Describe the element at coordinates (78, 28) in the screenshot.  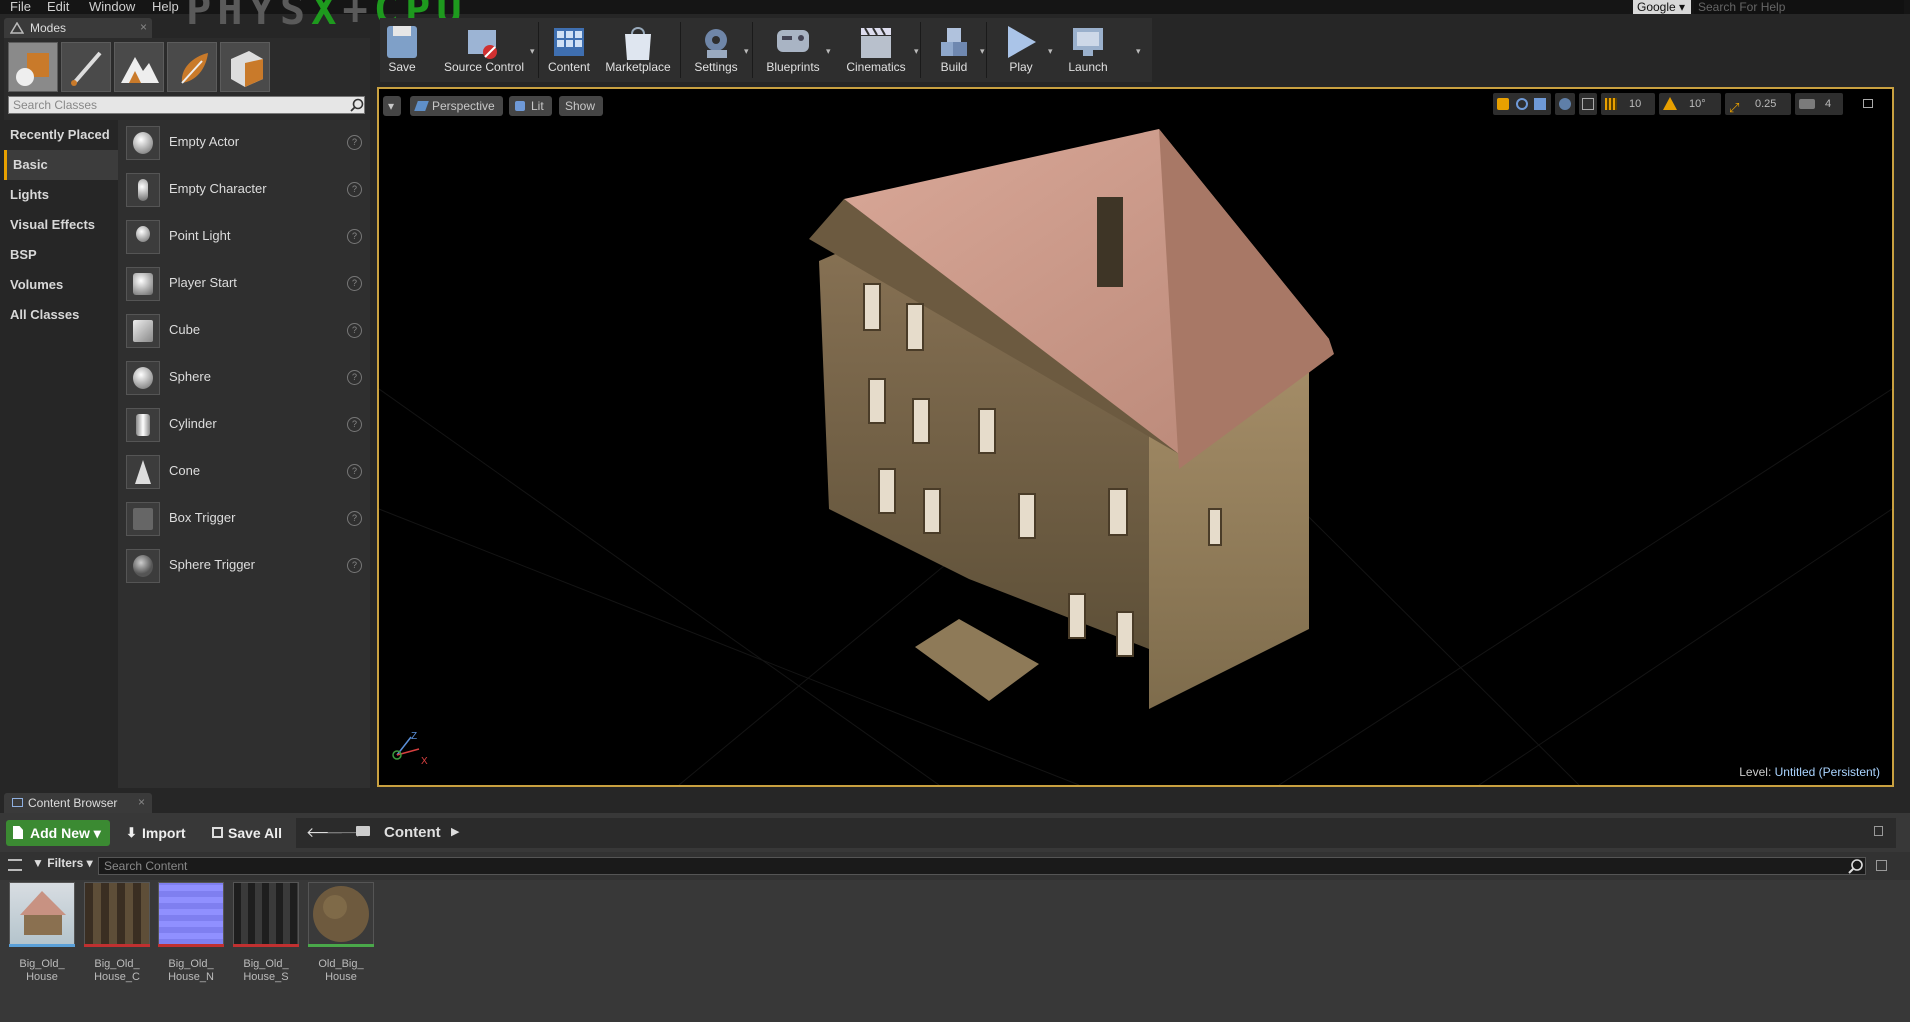
I see `modes-tab: Modes ×` at that location.